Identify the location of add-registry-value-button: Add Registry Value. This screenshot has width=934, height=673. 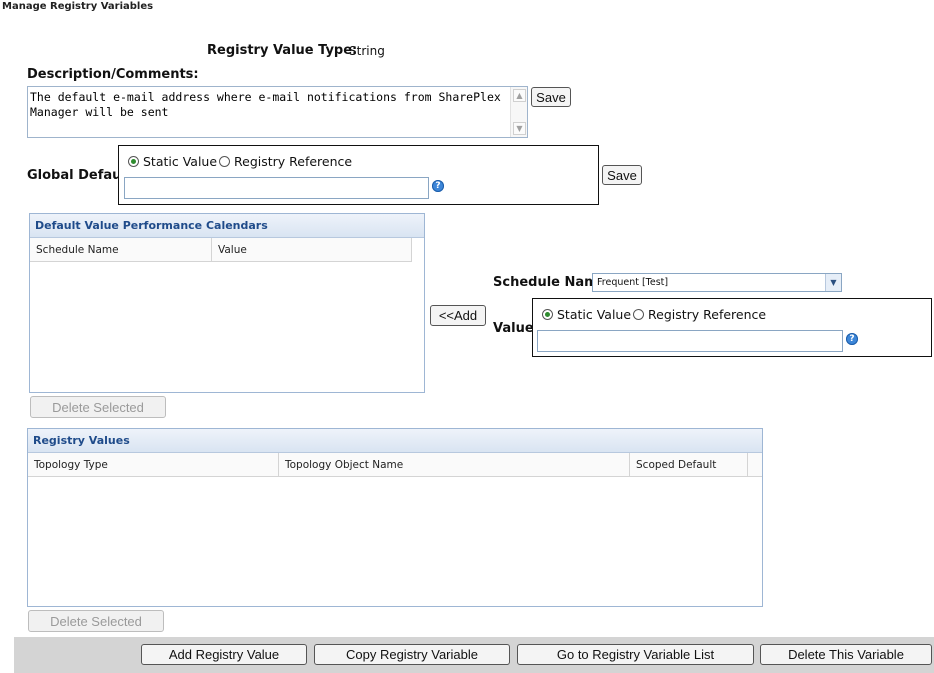
(224, 654).